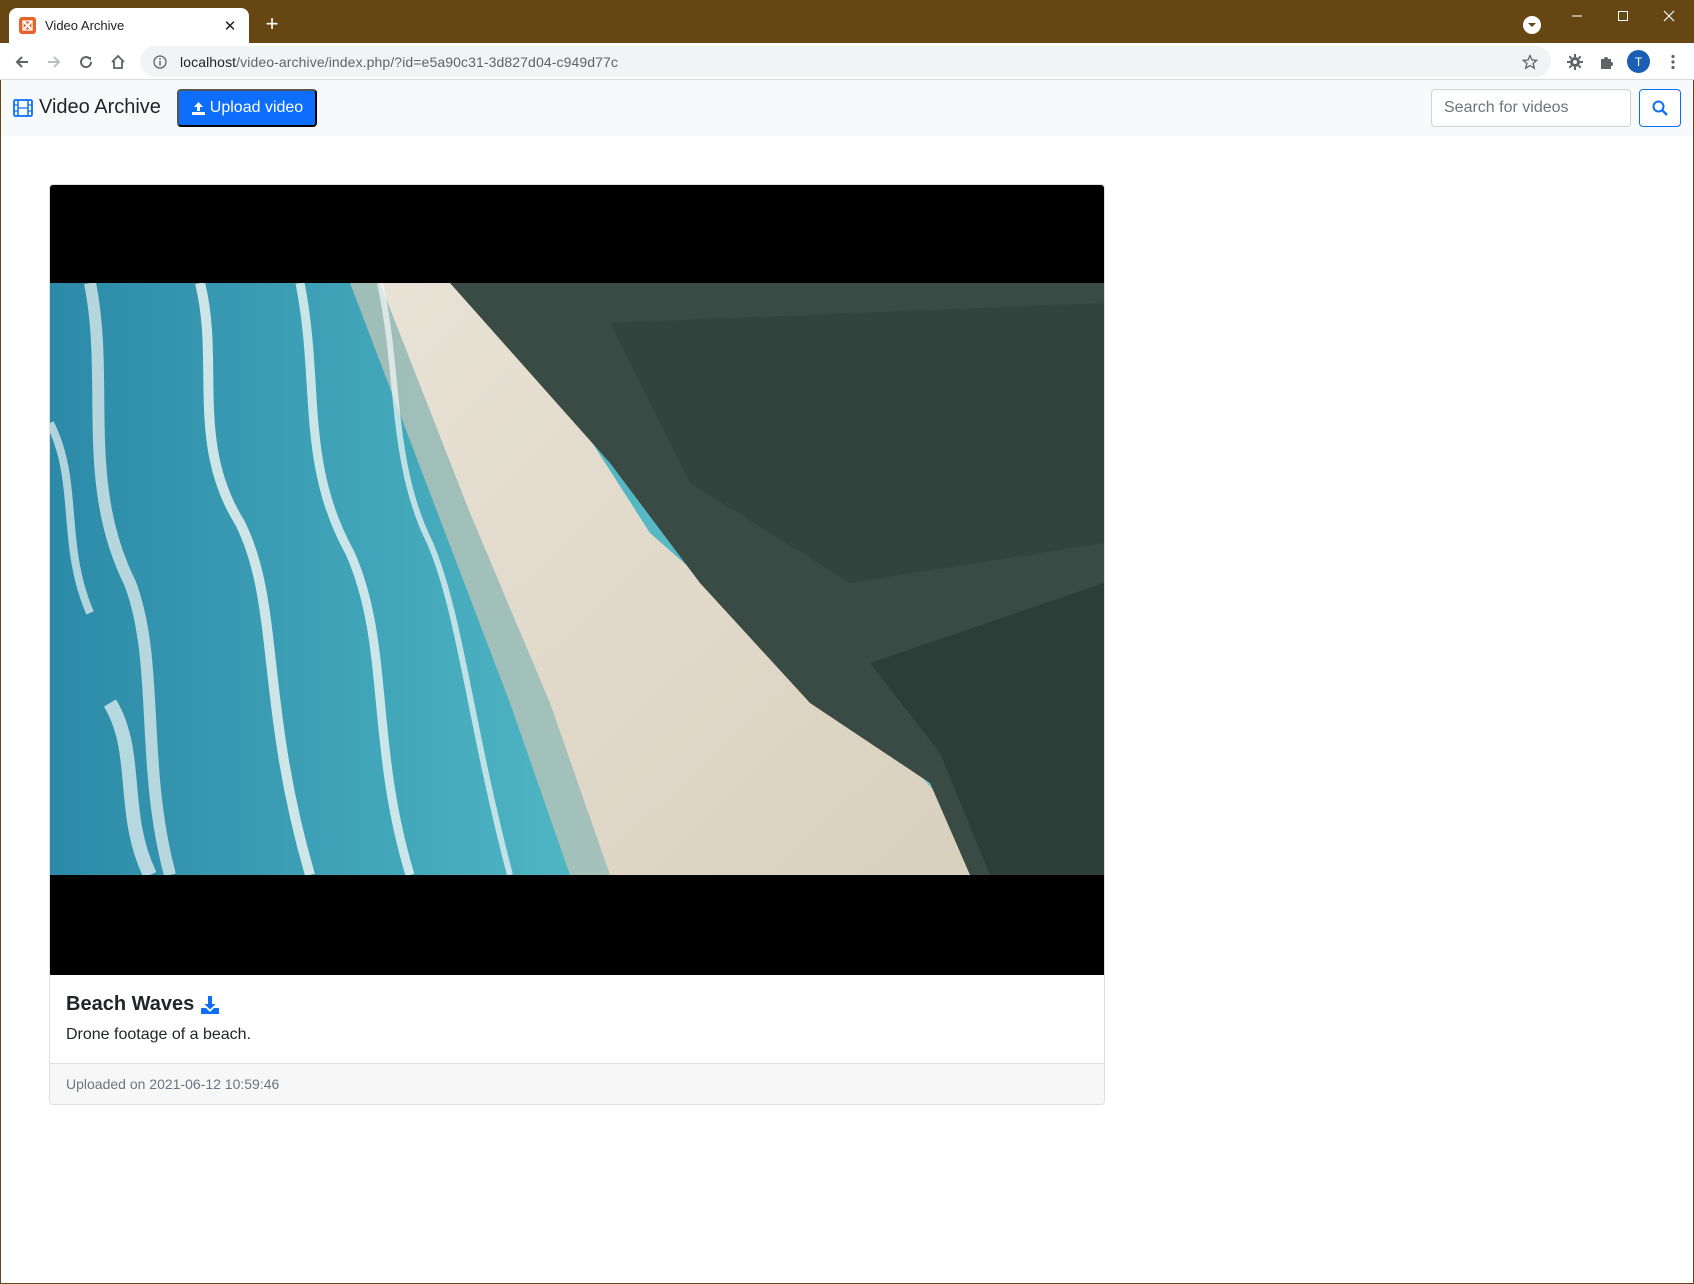 Image resolution: width=1694 pixels, height=1284 pixels. Describe the element at coordinates (1531, 108) in the screenshot. I see `search-input` at that location.